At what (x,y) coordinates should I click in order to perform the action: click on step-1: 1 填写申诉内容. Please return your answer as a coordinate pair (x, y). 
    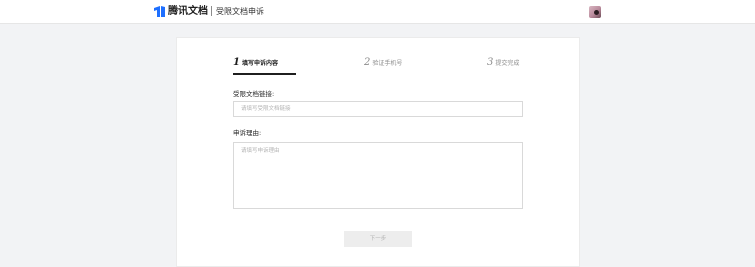
    Looking at the image, I should click on (255, 63).